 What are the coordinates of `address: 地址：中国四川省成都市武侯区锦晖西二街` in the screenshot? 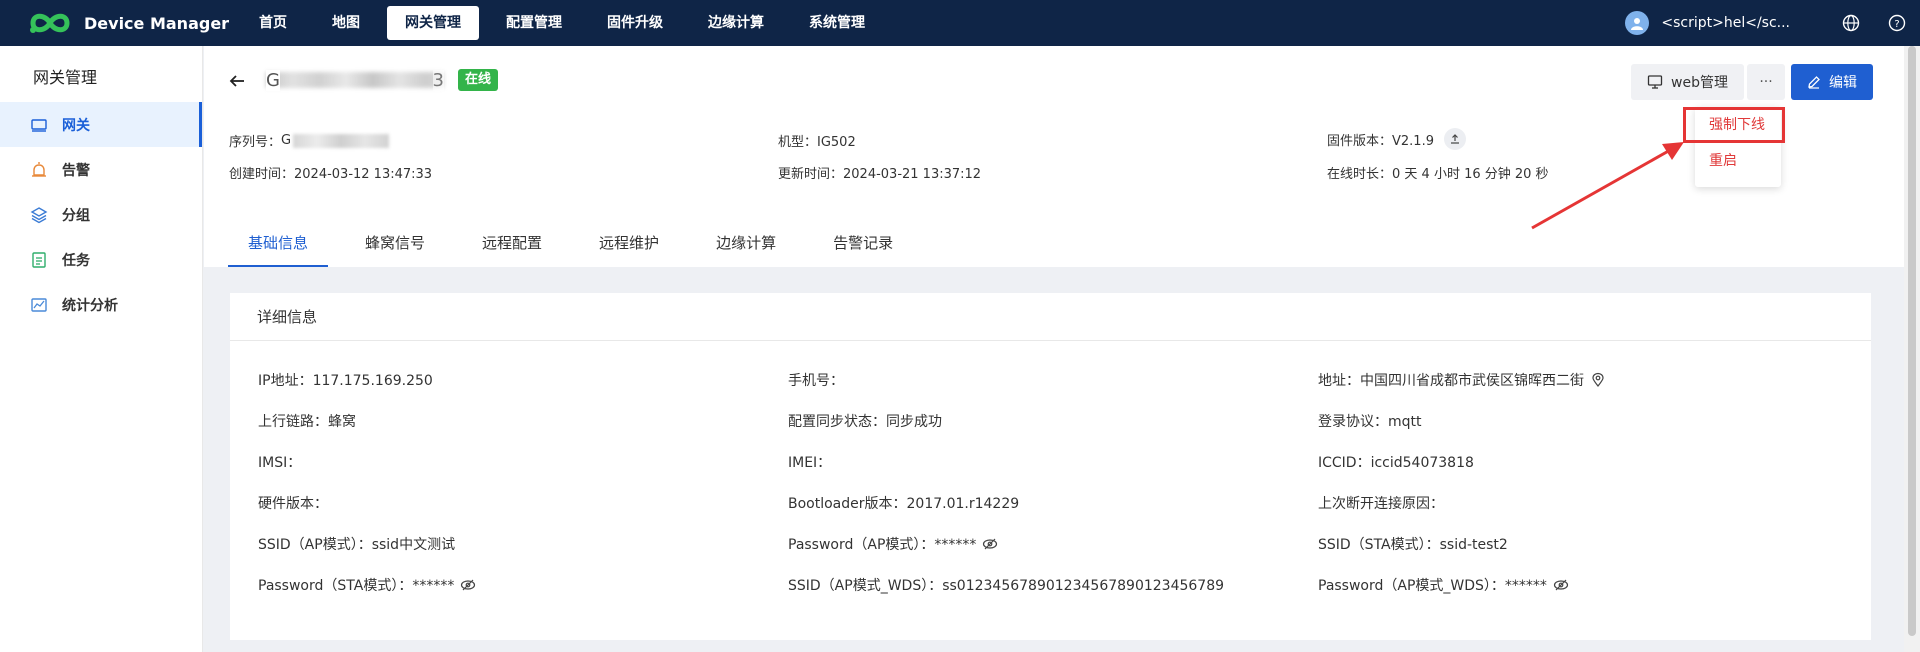 It's located at (1462, 380).